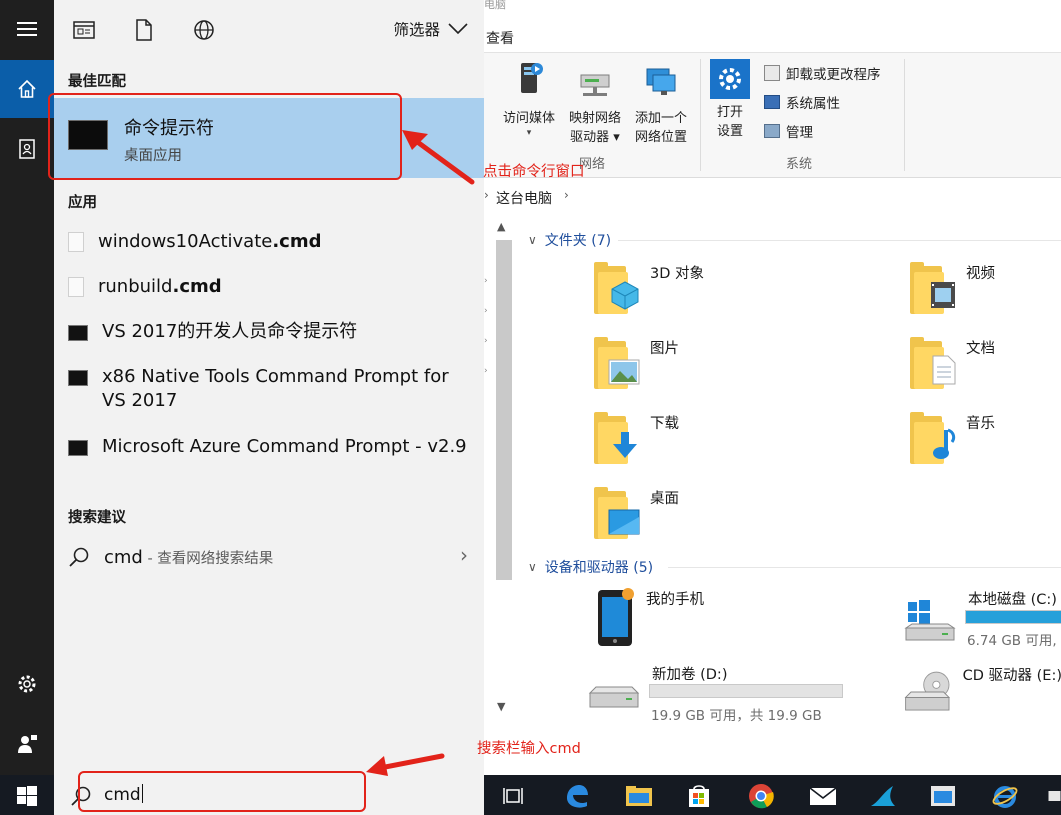 The height and width of the screenshot is (815, 1061). I want to click on collapse-chevron-icon: ∨, so click(532, 240).